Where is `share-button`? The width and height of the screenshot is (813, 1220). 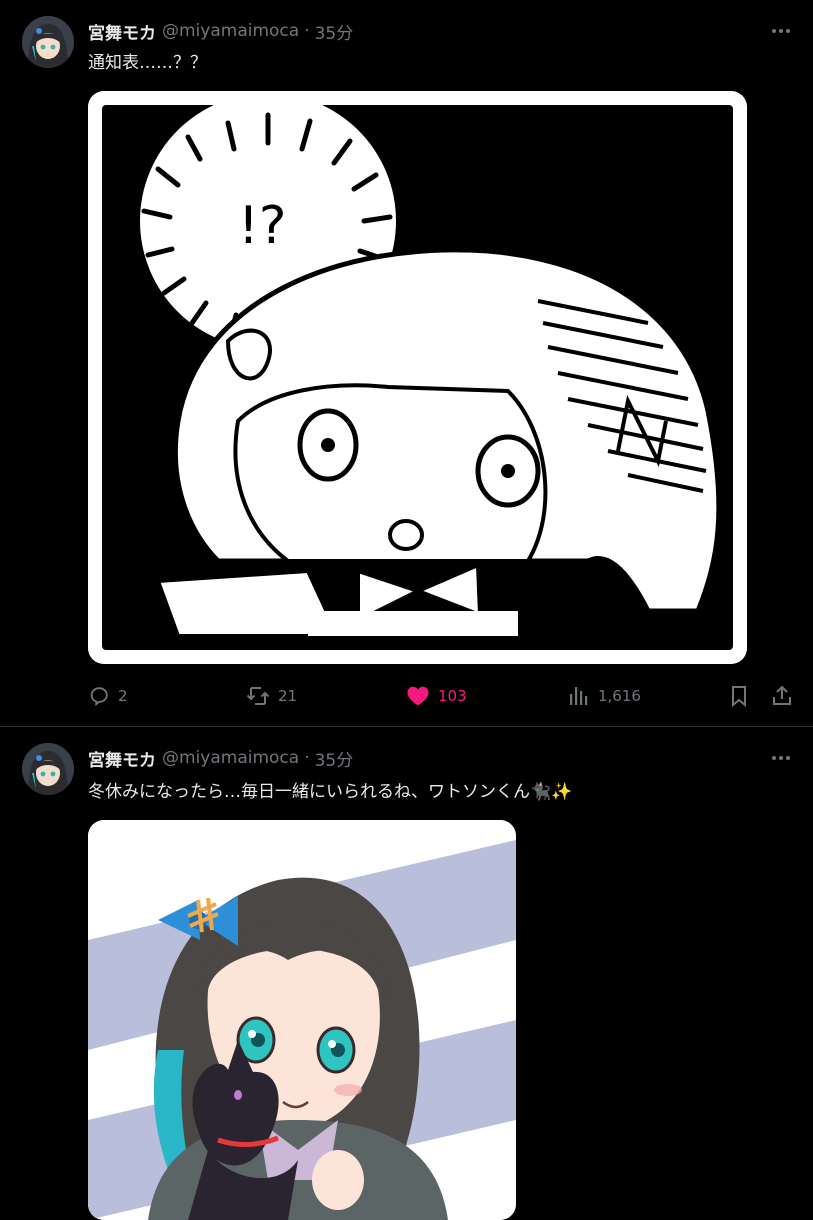
share-button is located at coordinates (782, 696).